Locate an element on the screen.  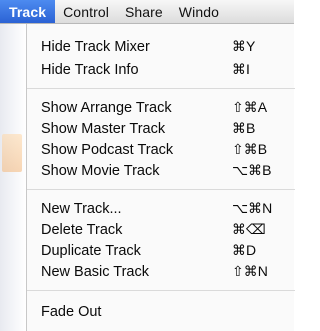
menu-item-show-arrange-track: Show Arrange Track ⇧⌘A is located at coordinates (161, 107).